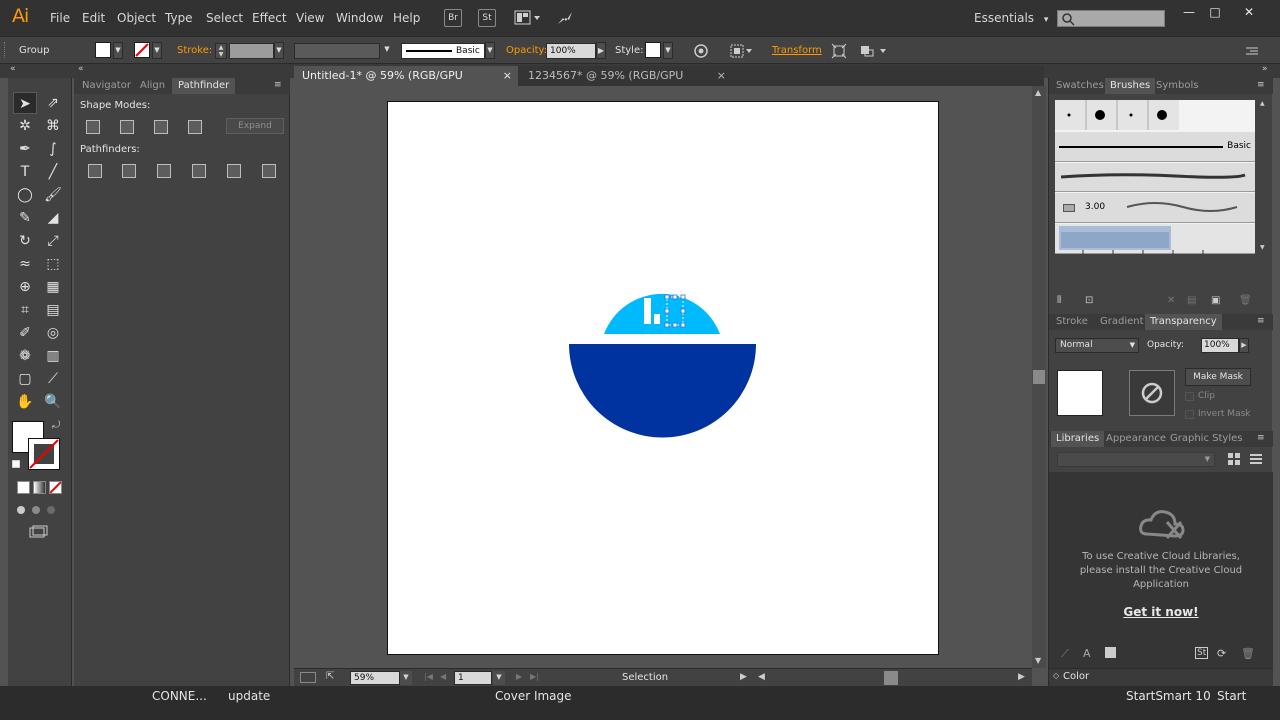 This screenshot has width=1280, height=720. What do you see at coordinates (519, 676) in the screenshot?
I see `next-artboard-icon: ▶` at bounding box center [519, 676].